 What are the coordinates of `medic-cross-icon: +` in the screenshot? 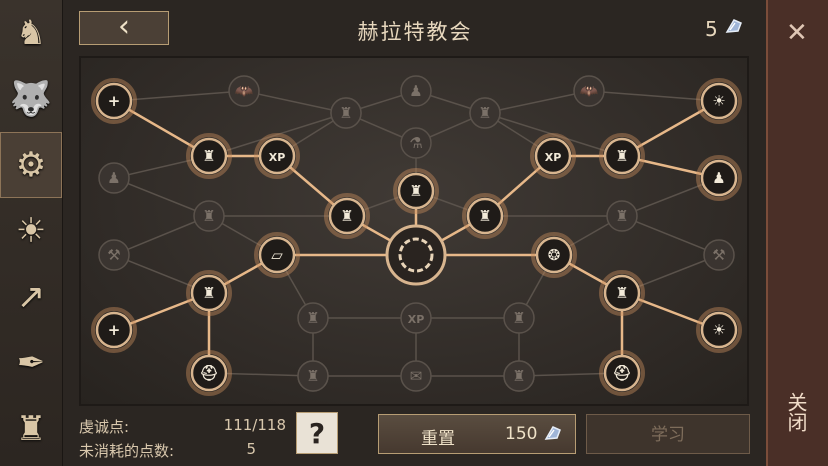 It's located at (114, 330).